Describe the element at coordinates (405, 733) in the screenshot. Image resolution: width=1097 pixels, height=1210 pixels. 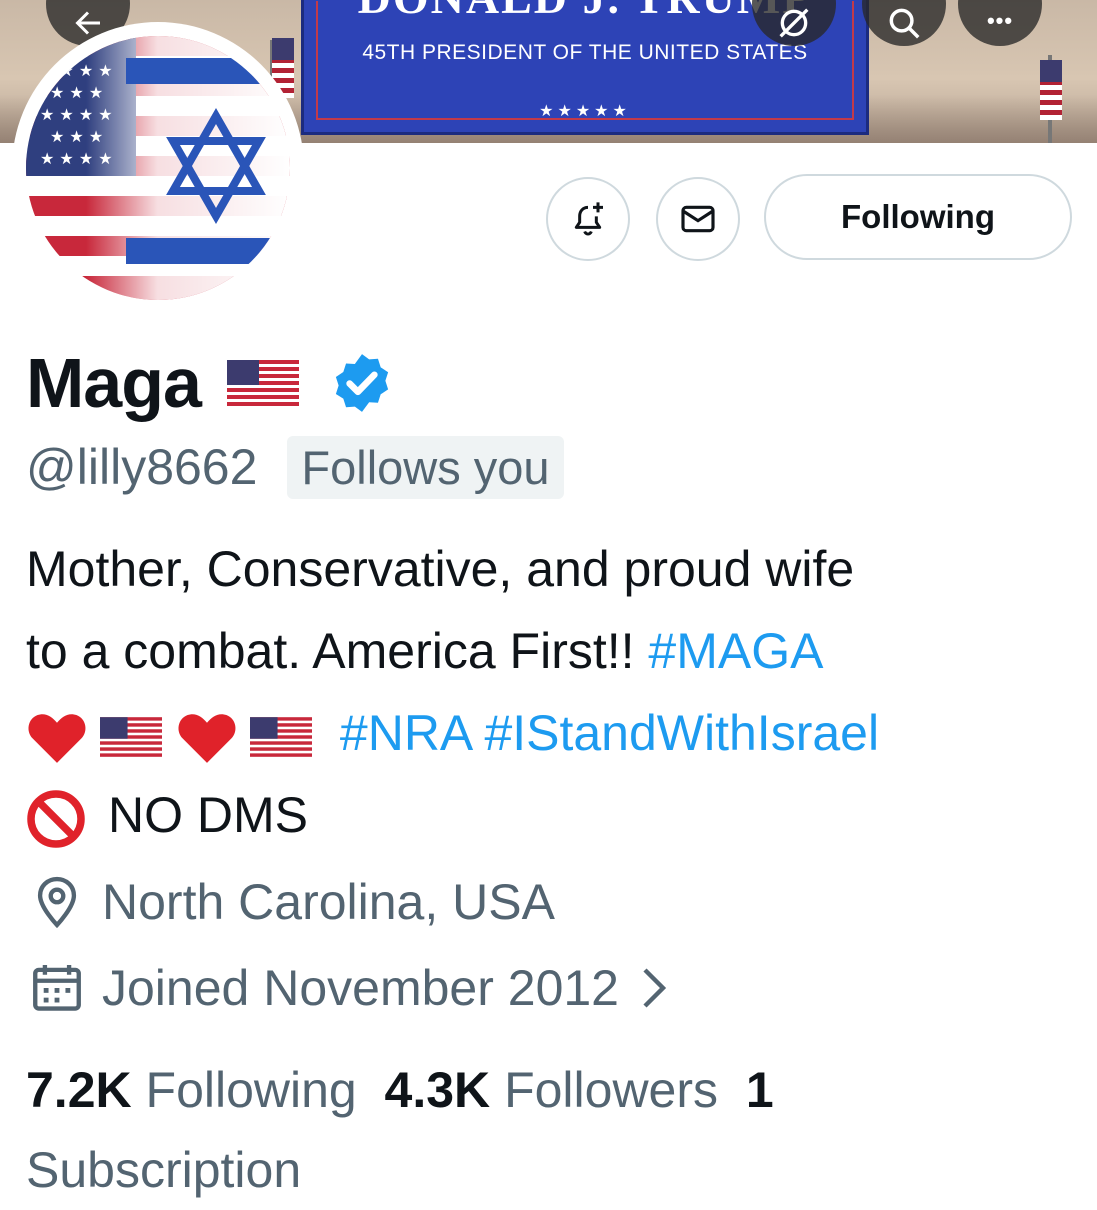
I see `hashtag-nra: #NRA` at that location.